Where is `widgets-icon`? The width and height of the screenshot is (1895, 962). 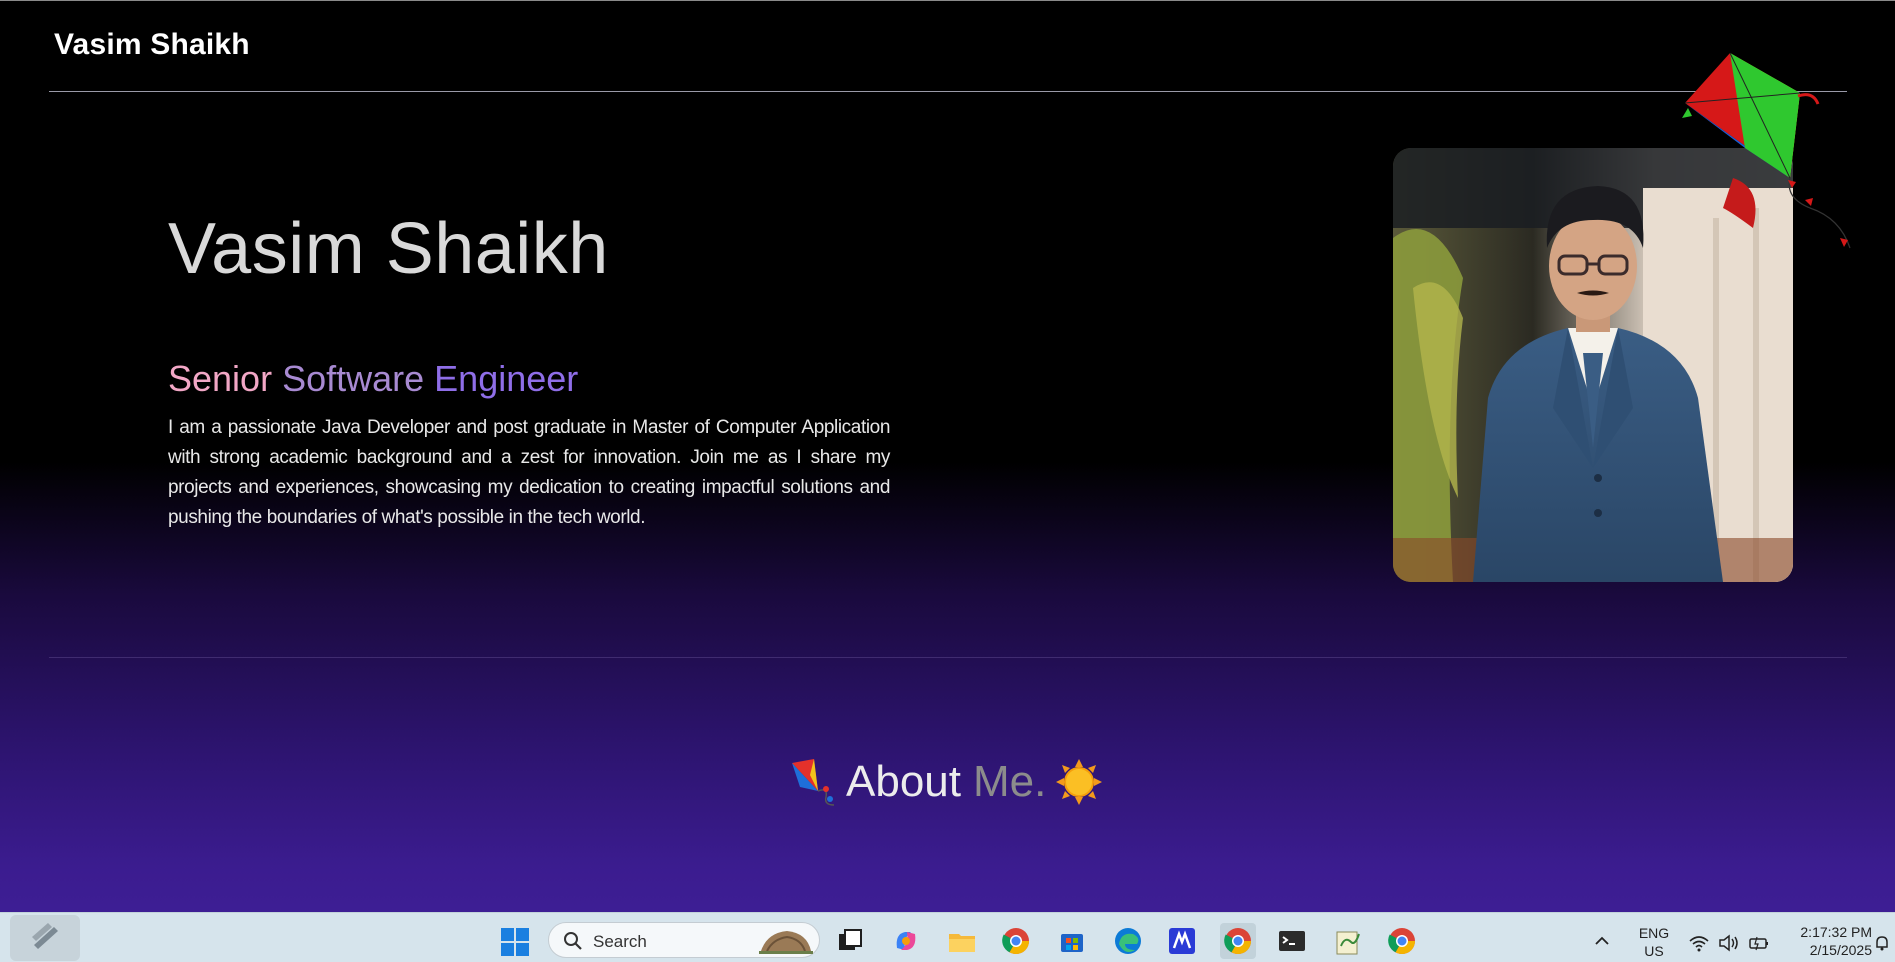
widgets-icon is located at coordinates (45, 936).